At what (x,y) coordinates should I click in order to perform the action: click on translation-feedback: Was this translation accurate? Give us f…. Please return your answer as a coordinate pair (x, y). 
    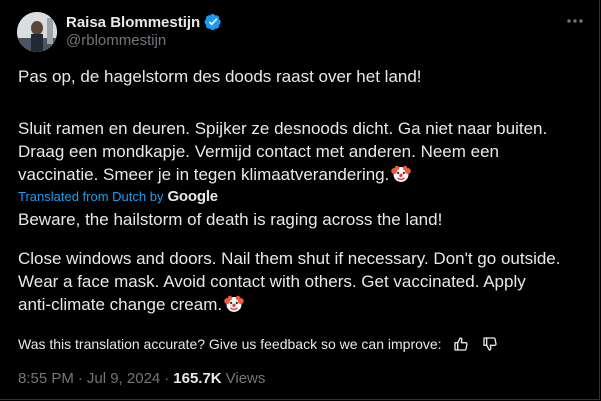
    Looking at the image, I should click on (259, 344).